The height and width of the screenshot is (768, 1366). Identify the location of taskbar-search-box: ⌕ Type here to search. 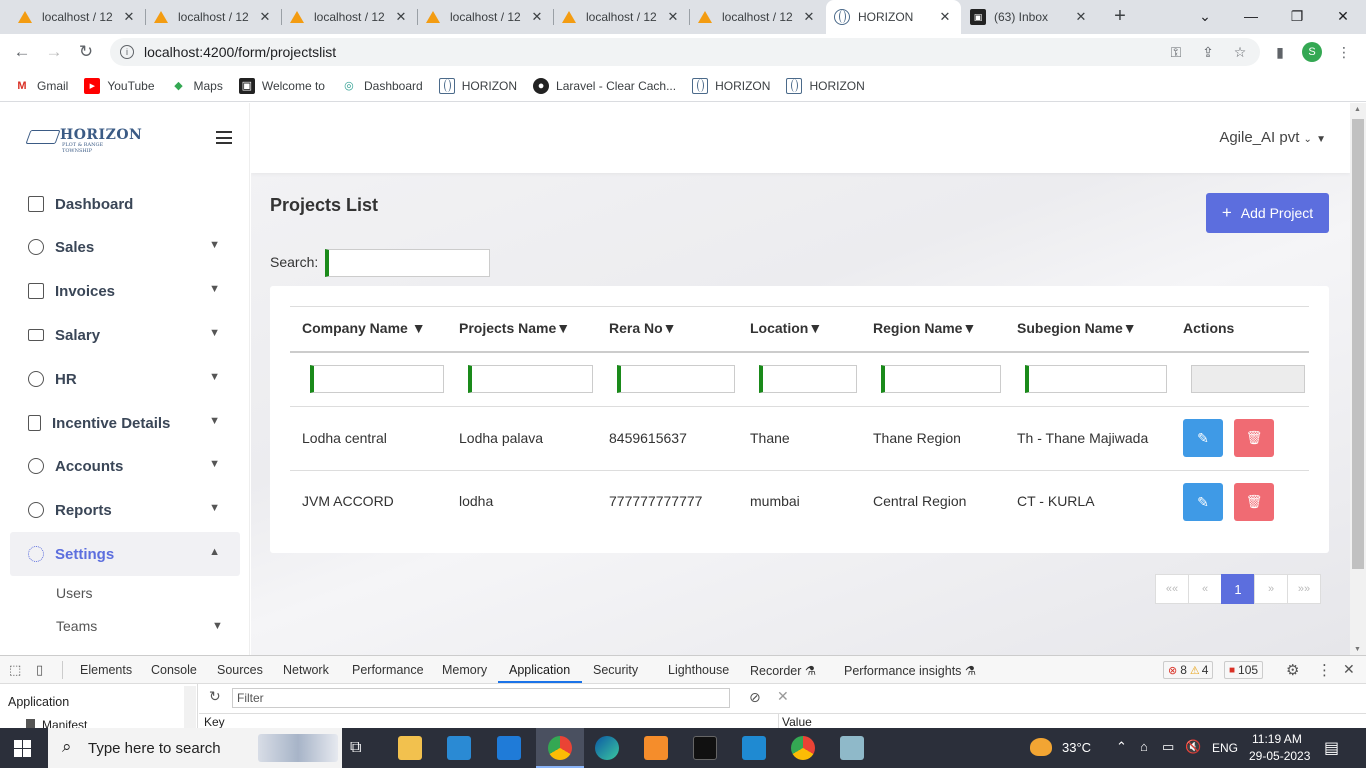
(195, 748).